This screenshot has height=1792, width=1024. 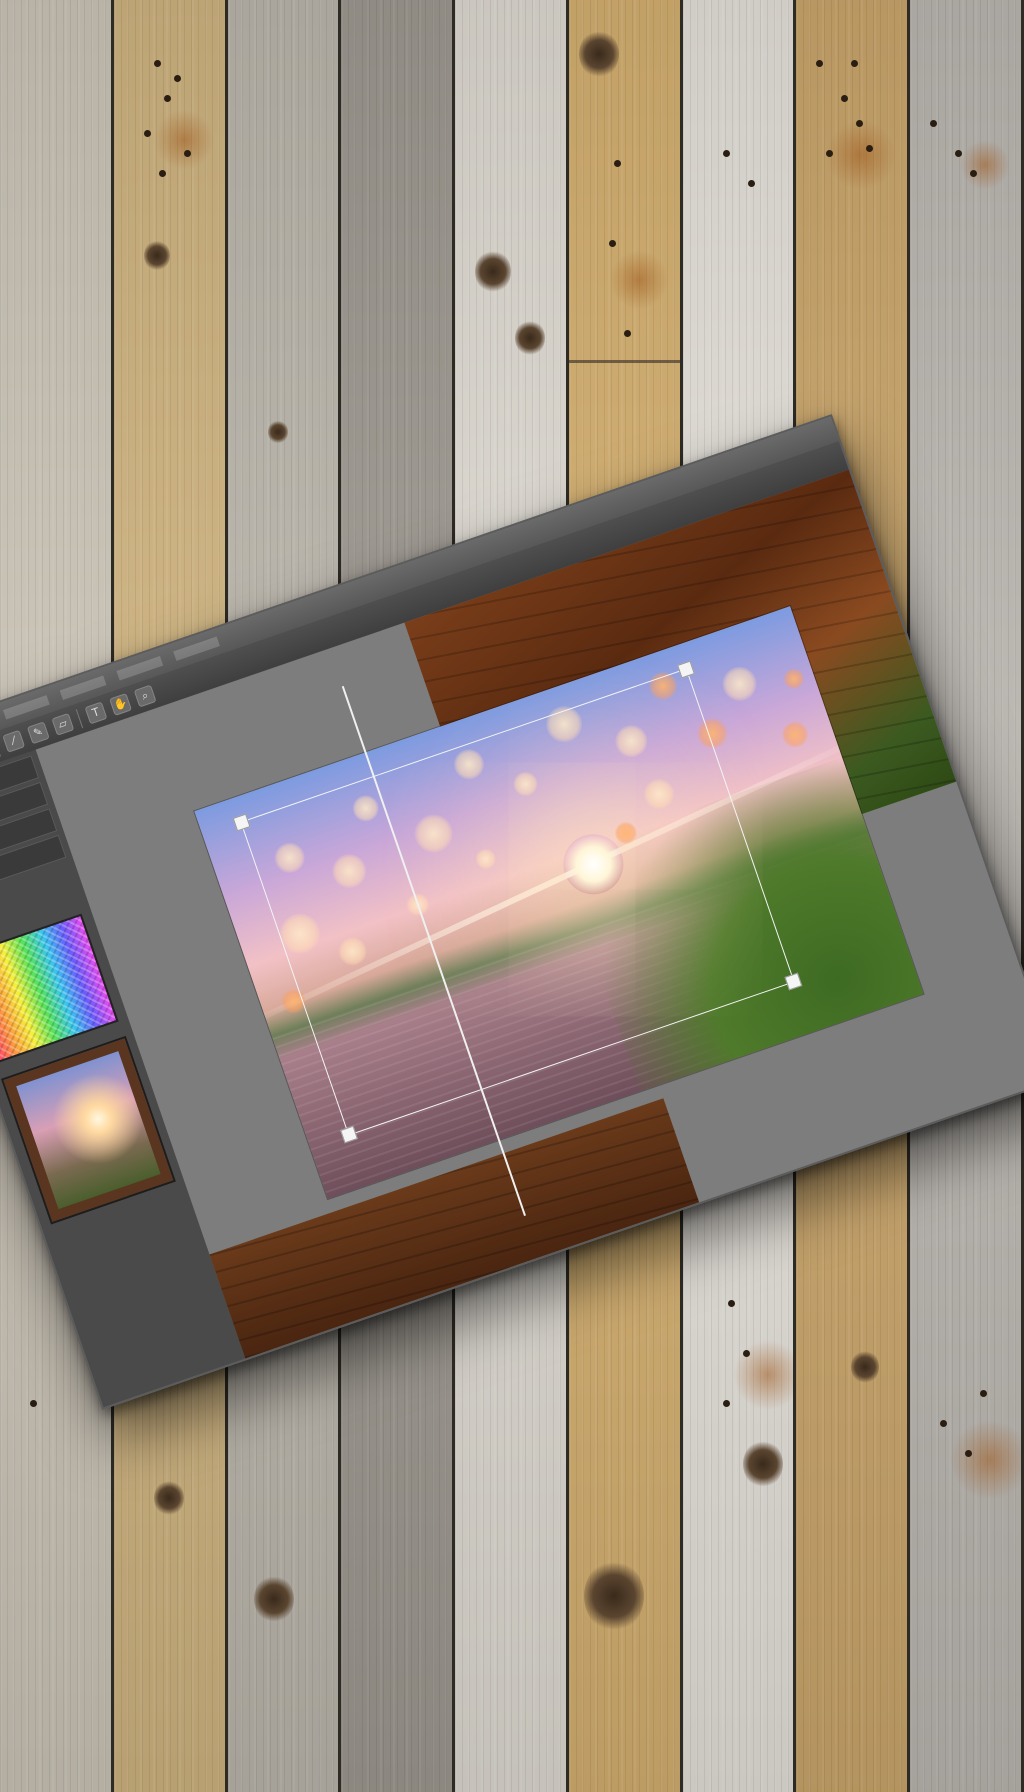 I want to click on plank-seam, so click(x=624, y=361).